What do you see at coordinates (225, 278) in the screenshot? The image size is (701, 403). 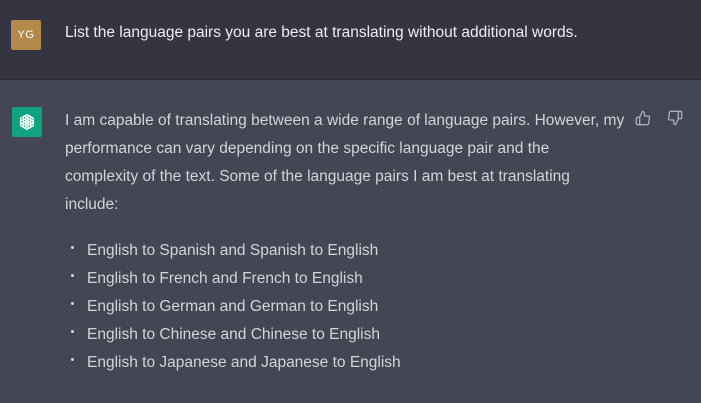 I see `list-item-text: English to French and French to English` at bounding box center [225, 278].